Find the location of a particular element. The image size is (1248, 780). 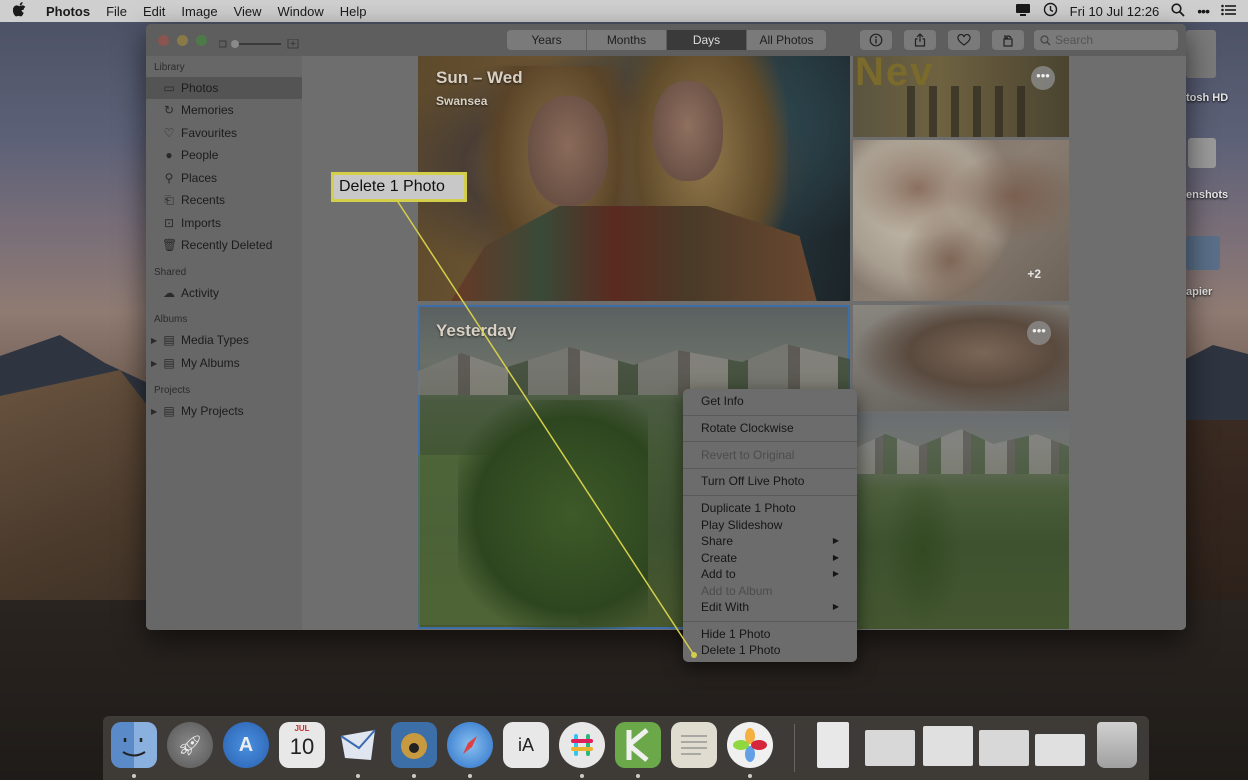

sidebar-item-memories: ↻ Memories is located at coordinates (224, 110).